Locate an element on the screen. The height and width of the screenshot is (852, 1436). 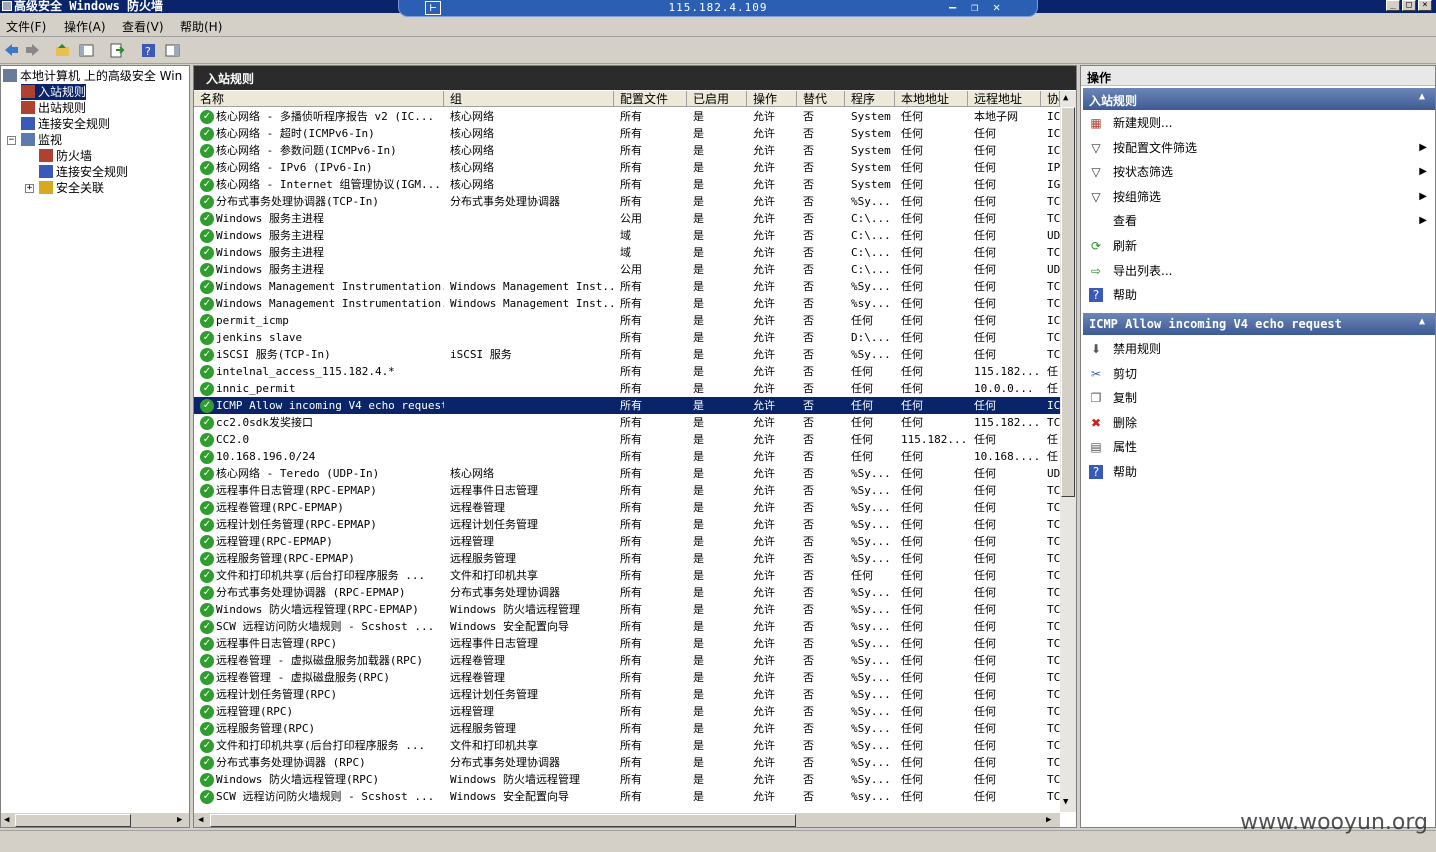
scroll-up-icon: ▲ is located at coordinates (1065, 98).